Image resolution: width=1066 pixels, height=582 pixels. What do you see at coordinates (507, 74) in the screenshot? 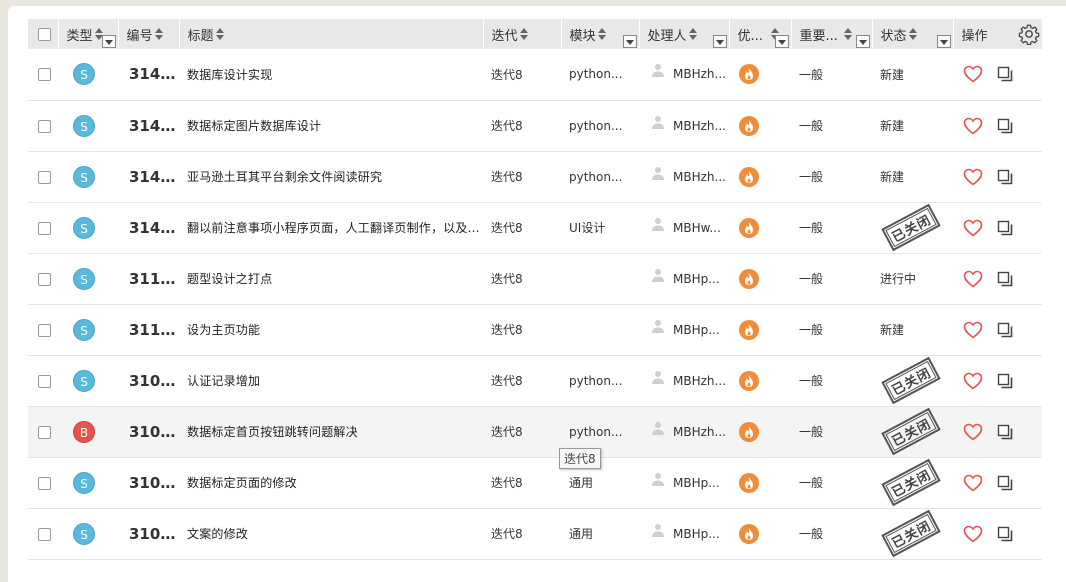
I see `iteration-cell: 迭代8` at bounding box center [507, 74].